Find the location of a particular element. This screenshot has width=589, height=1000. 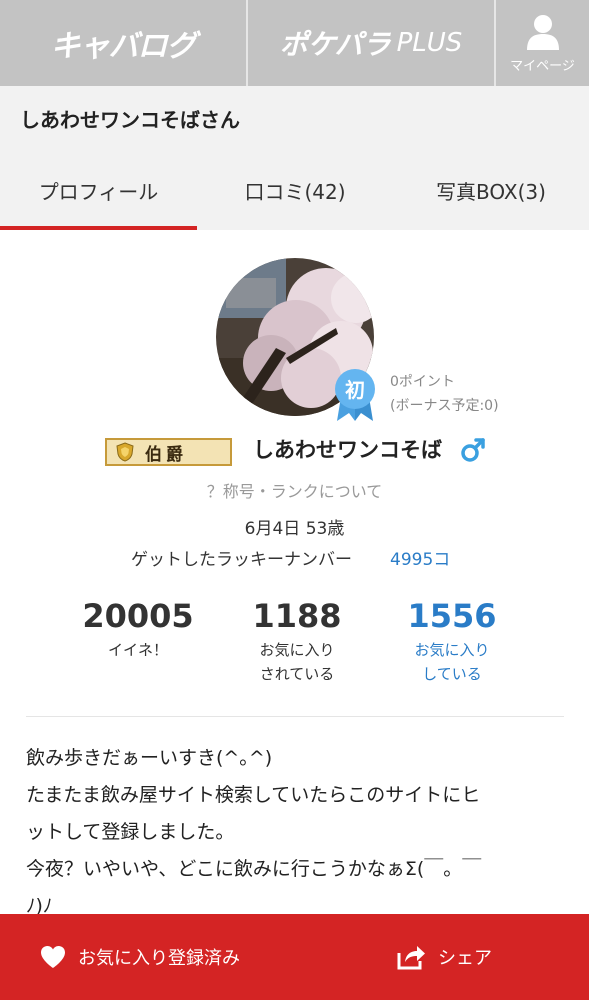

tab-reviews: 口コミ(42) is located at coordinates (295, 190).